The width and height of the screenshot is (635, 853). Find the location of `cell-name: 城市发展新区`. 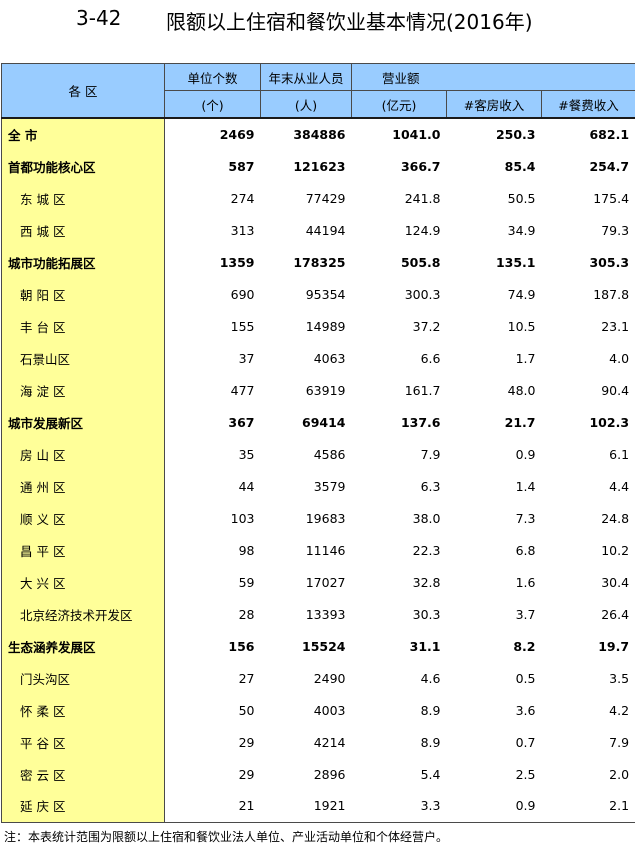

cell-name: 城市发展新区 is located at coordinates (83, 422).